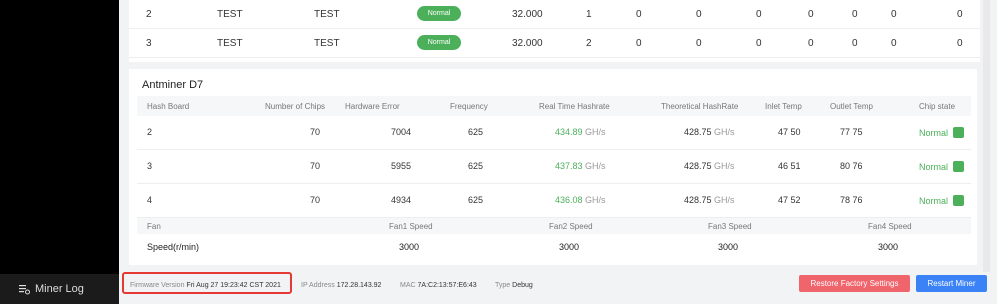 This screenshot has height=304, width=997. Describe the element at coordinates (589, 43) in the screenshot. I see `cell-1: 2` at that location.